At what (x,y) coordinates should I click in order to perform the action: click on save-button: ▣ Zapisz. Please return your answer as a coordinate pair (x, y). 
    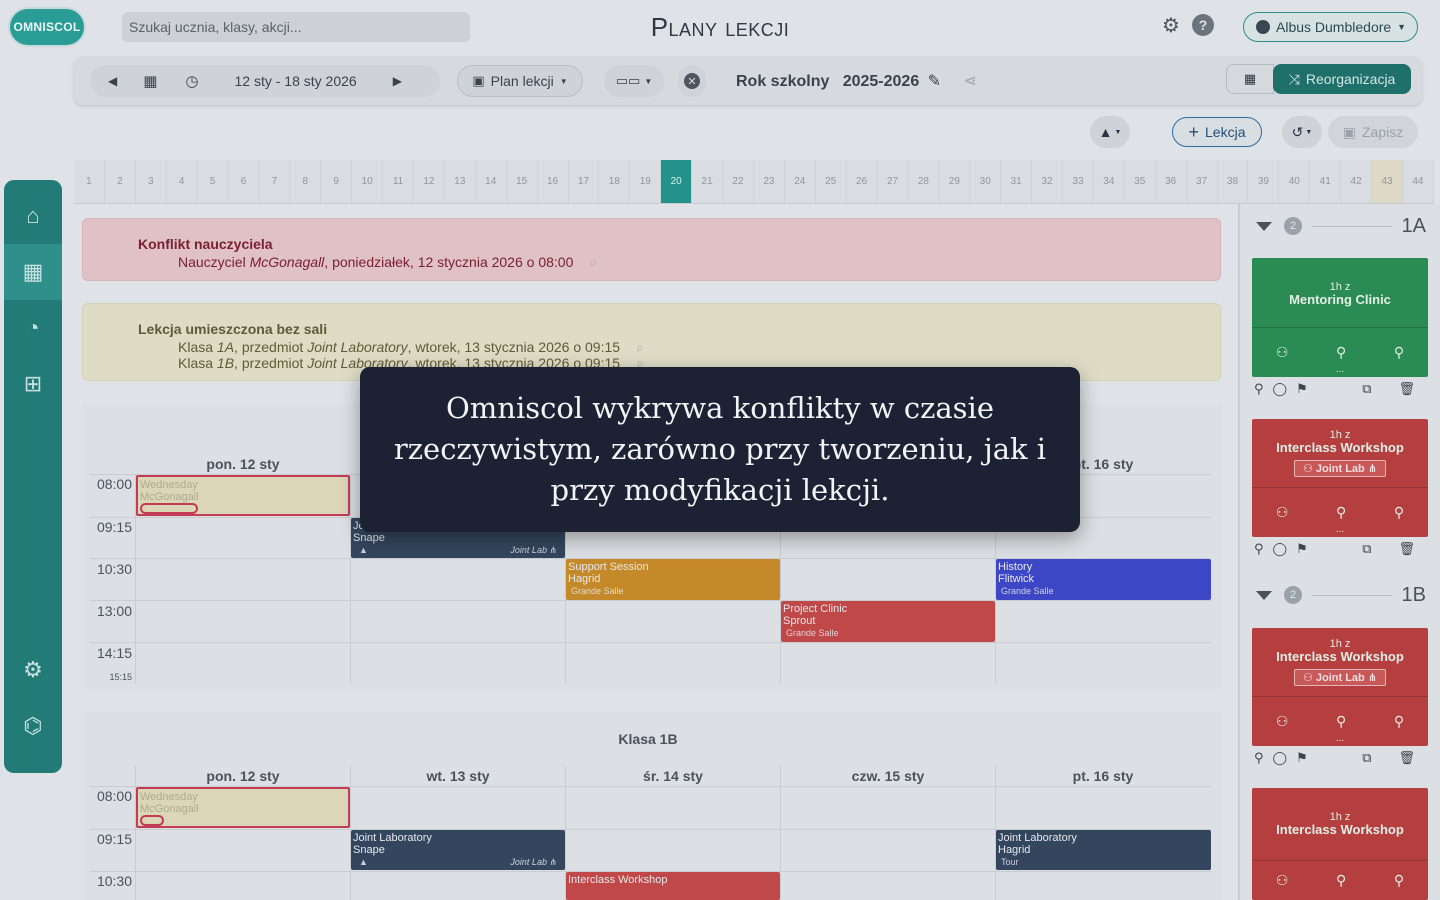
    Looking at the image, I should click on (1373, 132).